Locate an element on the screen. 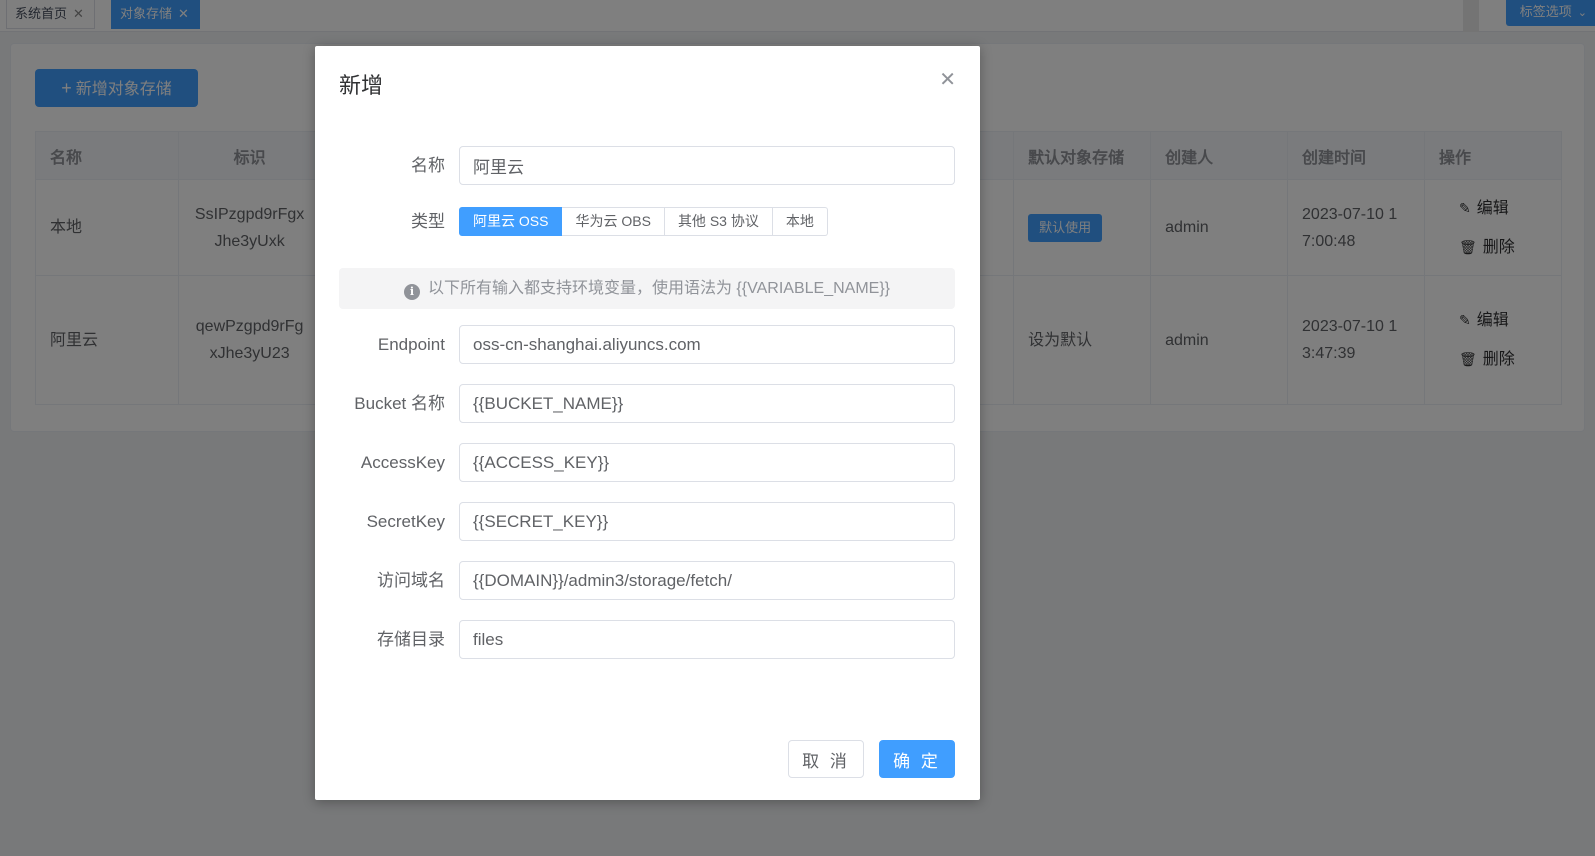 The width and height of the screenshot is (1595, 856). close-icon: ✕ is located at coordinates (947, 80).